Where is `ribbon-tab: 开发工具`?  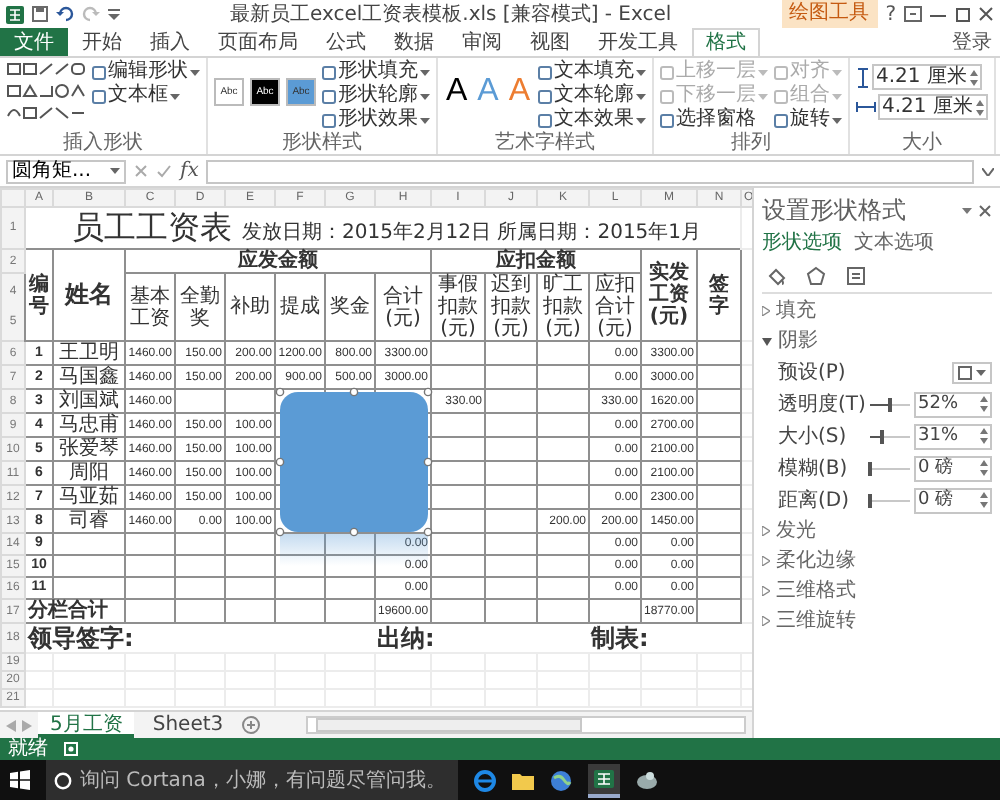
ribbon-tab: 开发工具 is located at coordinates (638, 42).